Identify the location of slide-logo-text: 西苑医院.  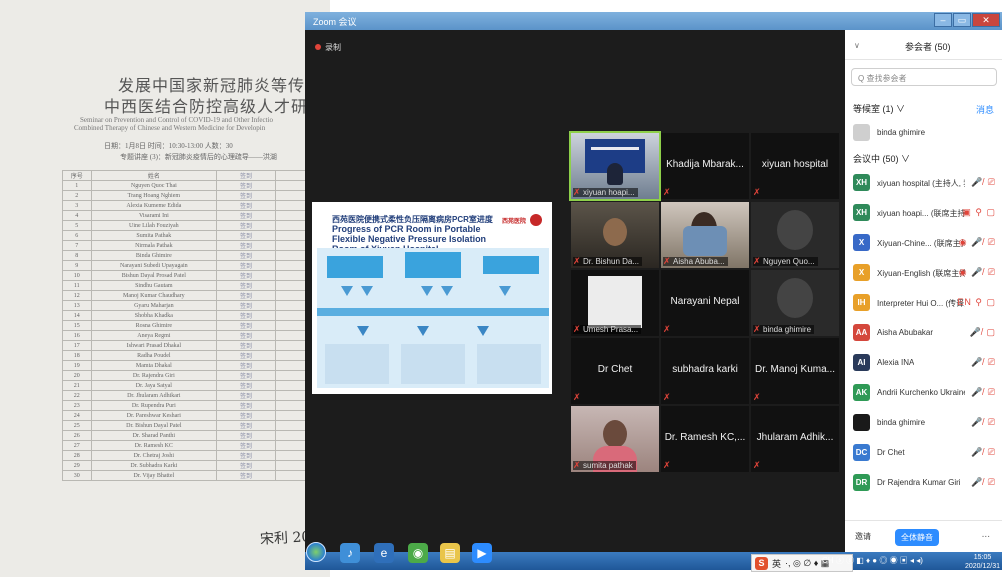
(513, 222).